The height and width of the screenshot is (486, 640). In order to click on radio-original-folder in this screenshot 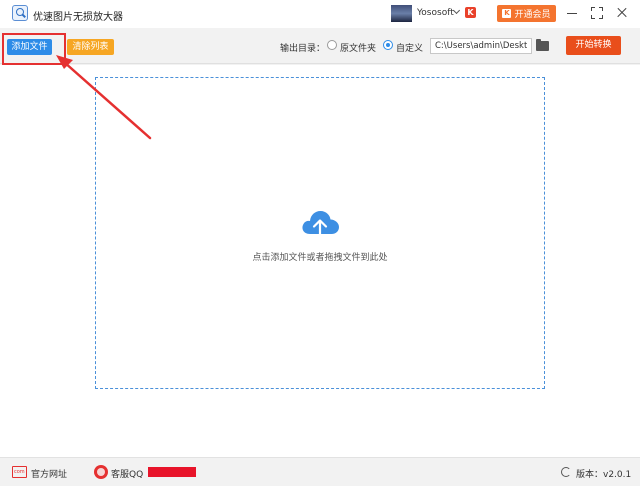, I will do `click(332, 45)`.